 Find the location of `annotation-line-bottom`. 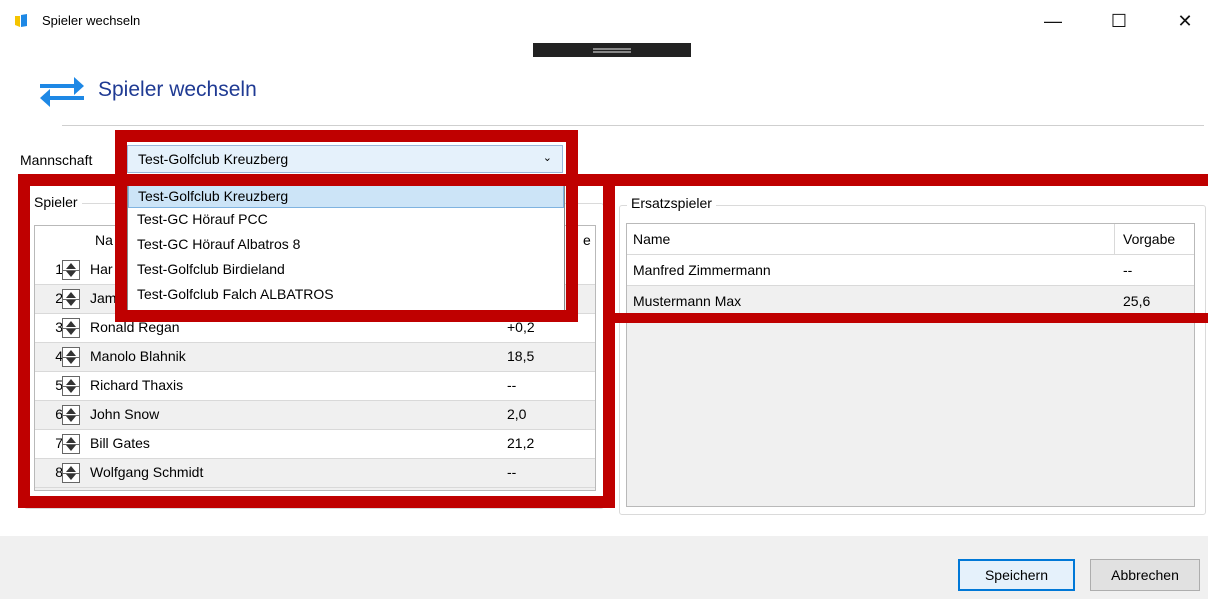

annotation-line-bottom is located at coordinates (905, 318).